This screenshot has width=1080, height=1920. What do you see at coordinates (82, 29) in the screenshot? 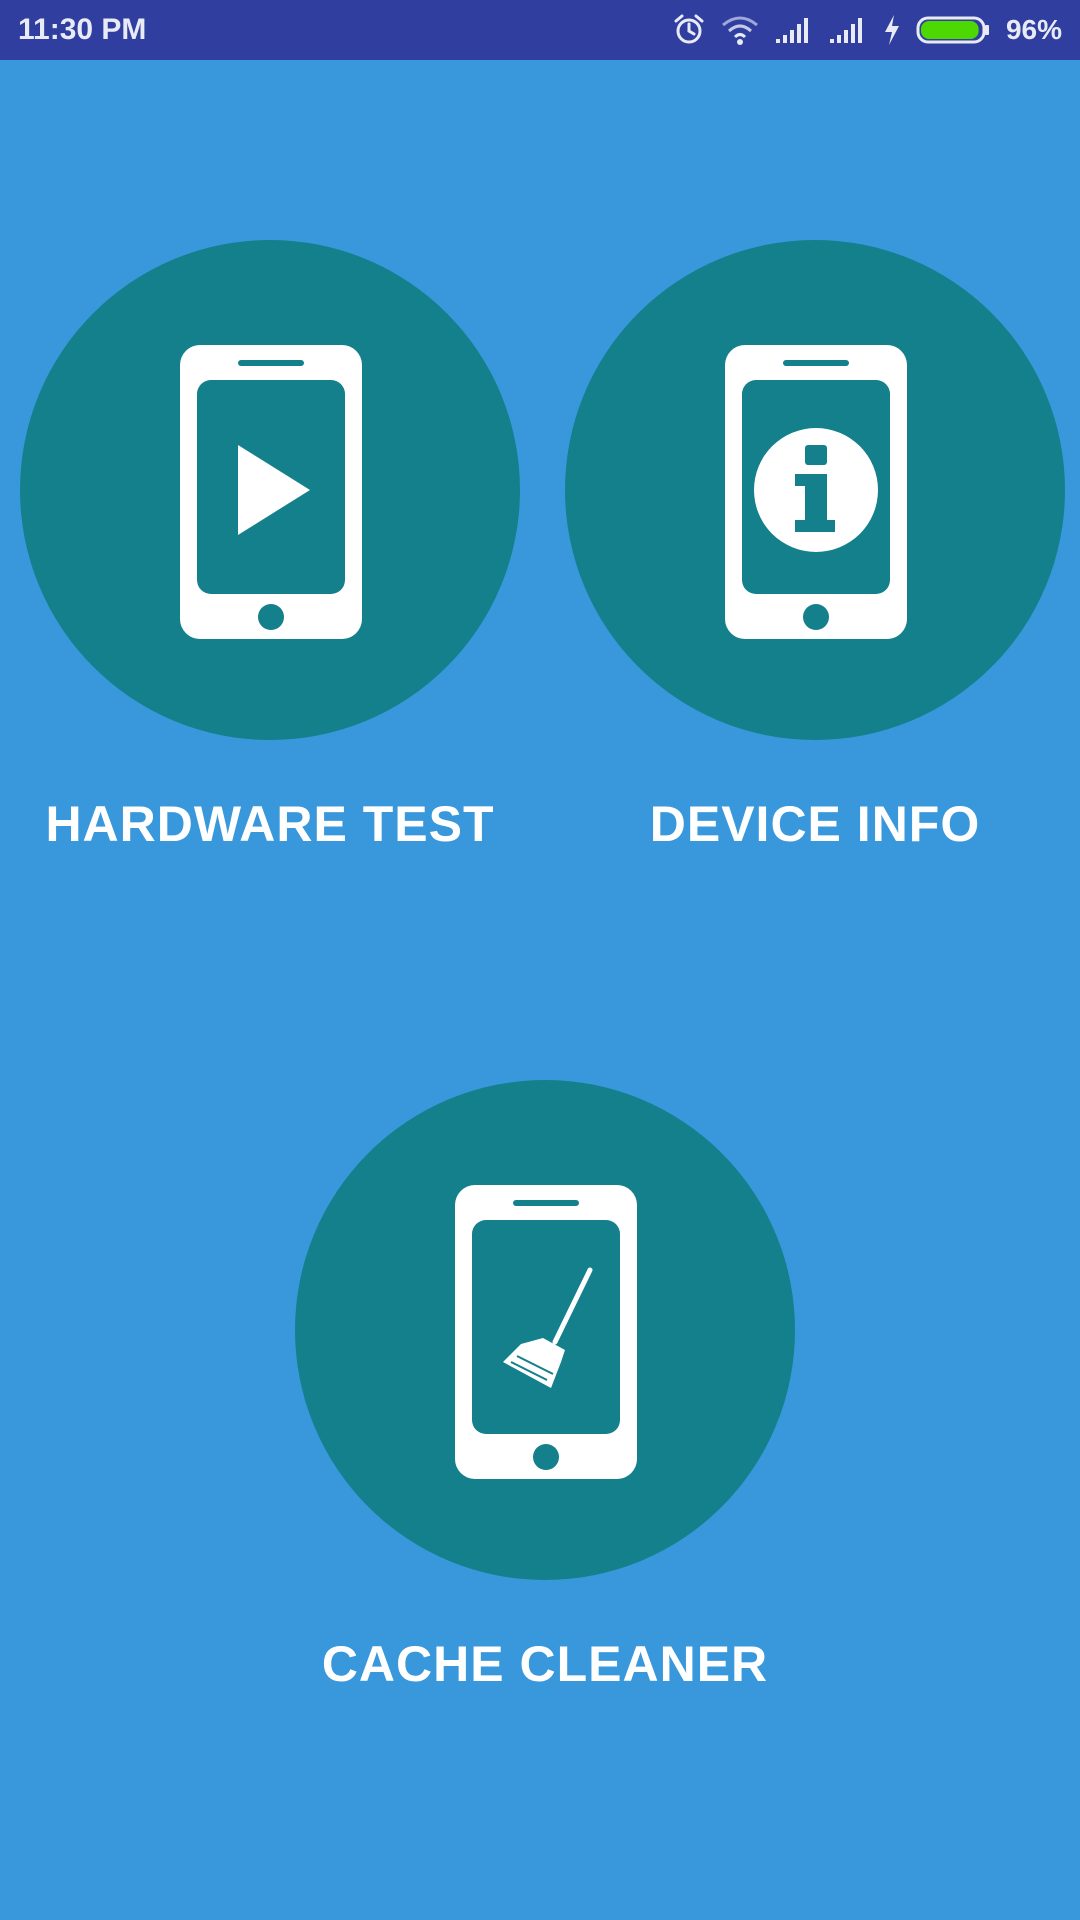
I see `status-time: 11:30 PM` at bounding box center [82, 29].